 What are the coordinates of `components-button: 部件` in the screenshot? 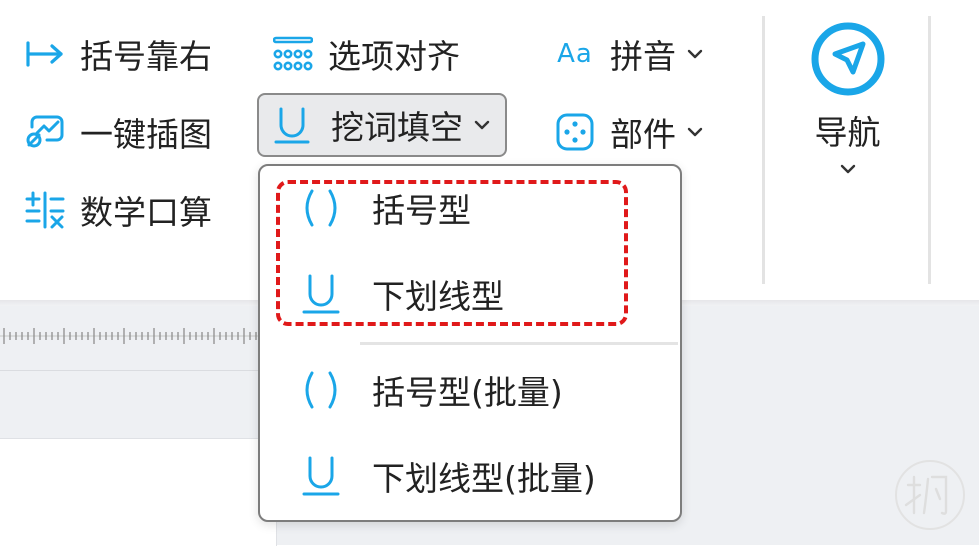 It's located at (629, 132).